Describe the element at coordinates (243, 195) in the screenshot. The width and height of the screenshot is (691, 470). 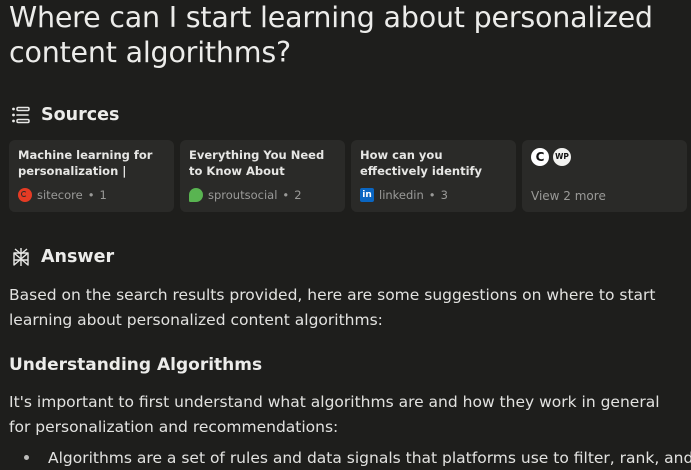
I see `source-site: sproutsocial` at that location.